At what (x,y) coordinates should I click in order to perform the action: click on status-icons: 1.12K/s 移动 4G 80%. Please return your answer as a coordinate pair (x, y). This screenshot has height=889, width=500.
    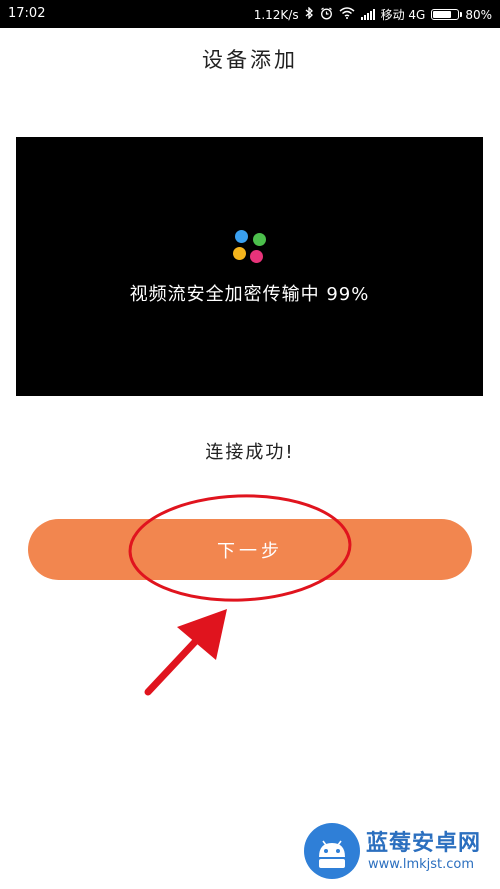
    Looking at the image, I should click on (373, 14).